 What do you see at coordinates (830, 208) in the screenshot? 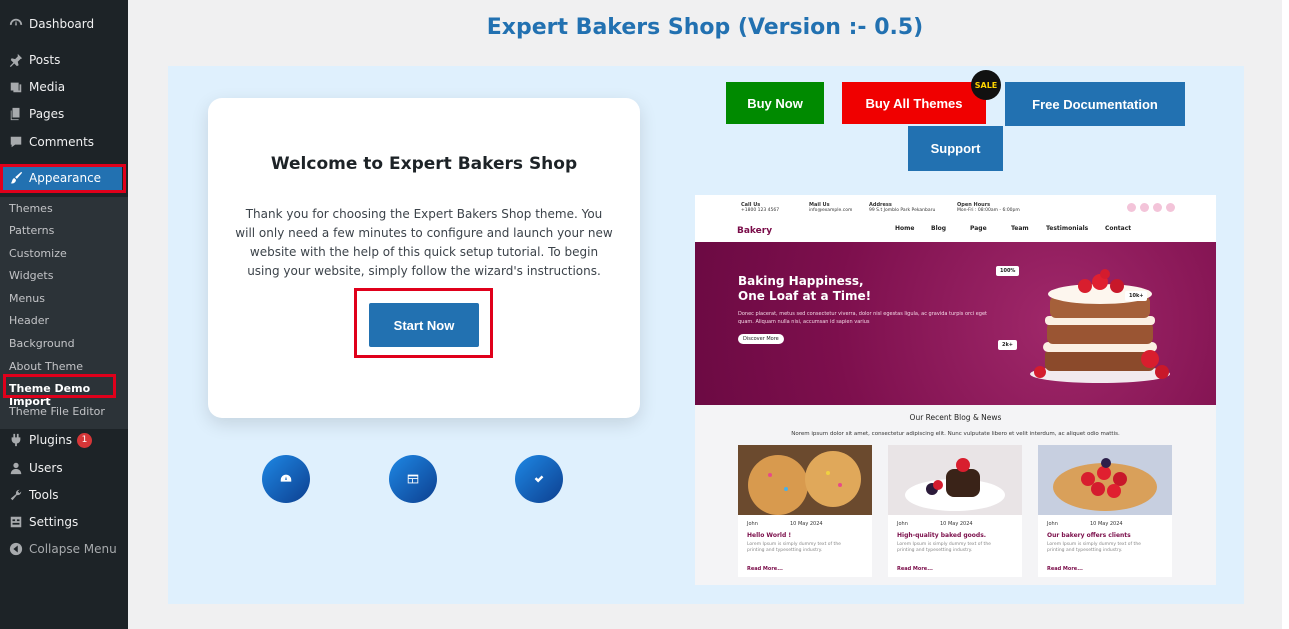
I see `preview-mail: Mail Us info@example.com` at bounding box center [830, 208].